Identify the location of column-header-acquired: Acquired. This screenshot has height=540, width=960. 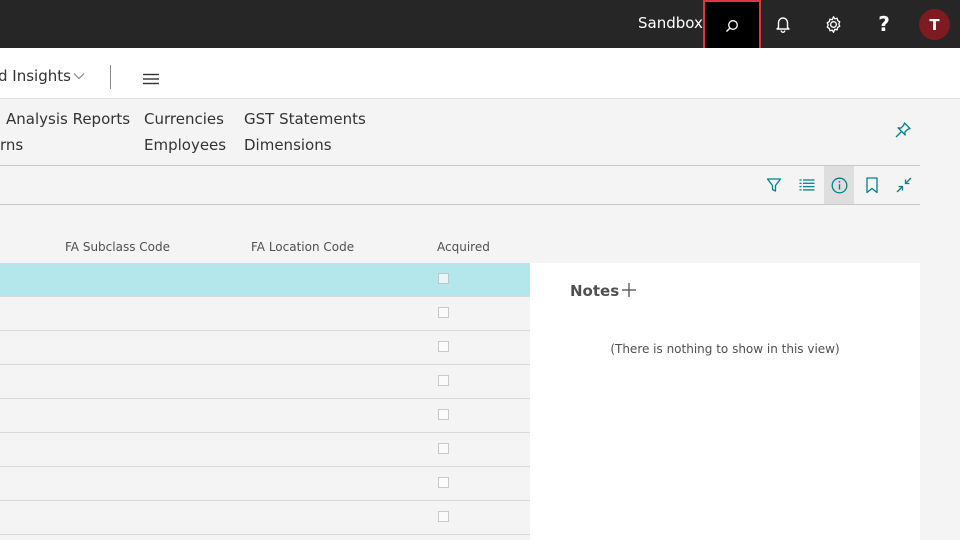
(463, 247).